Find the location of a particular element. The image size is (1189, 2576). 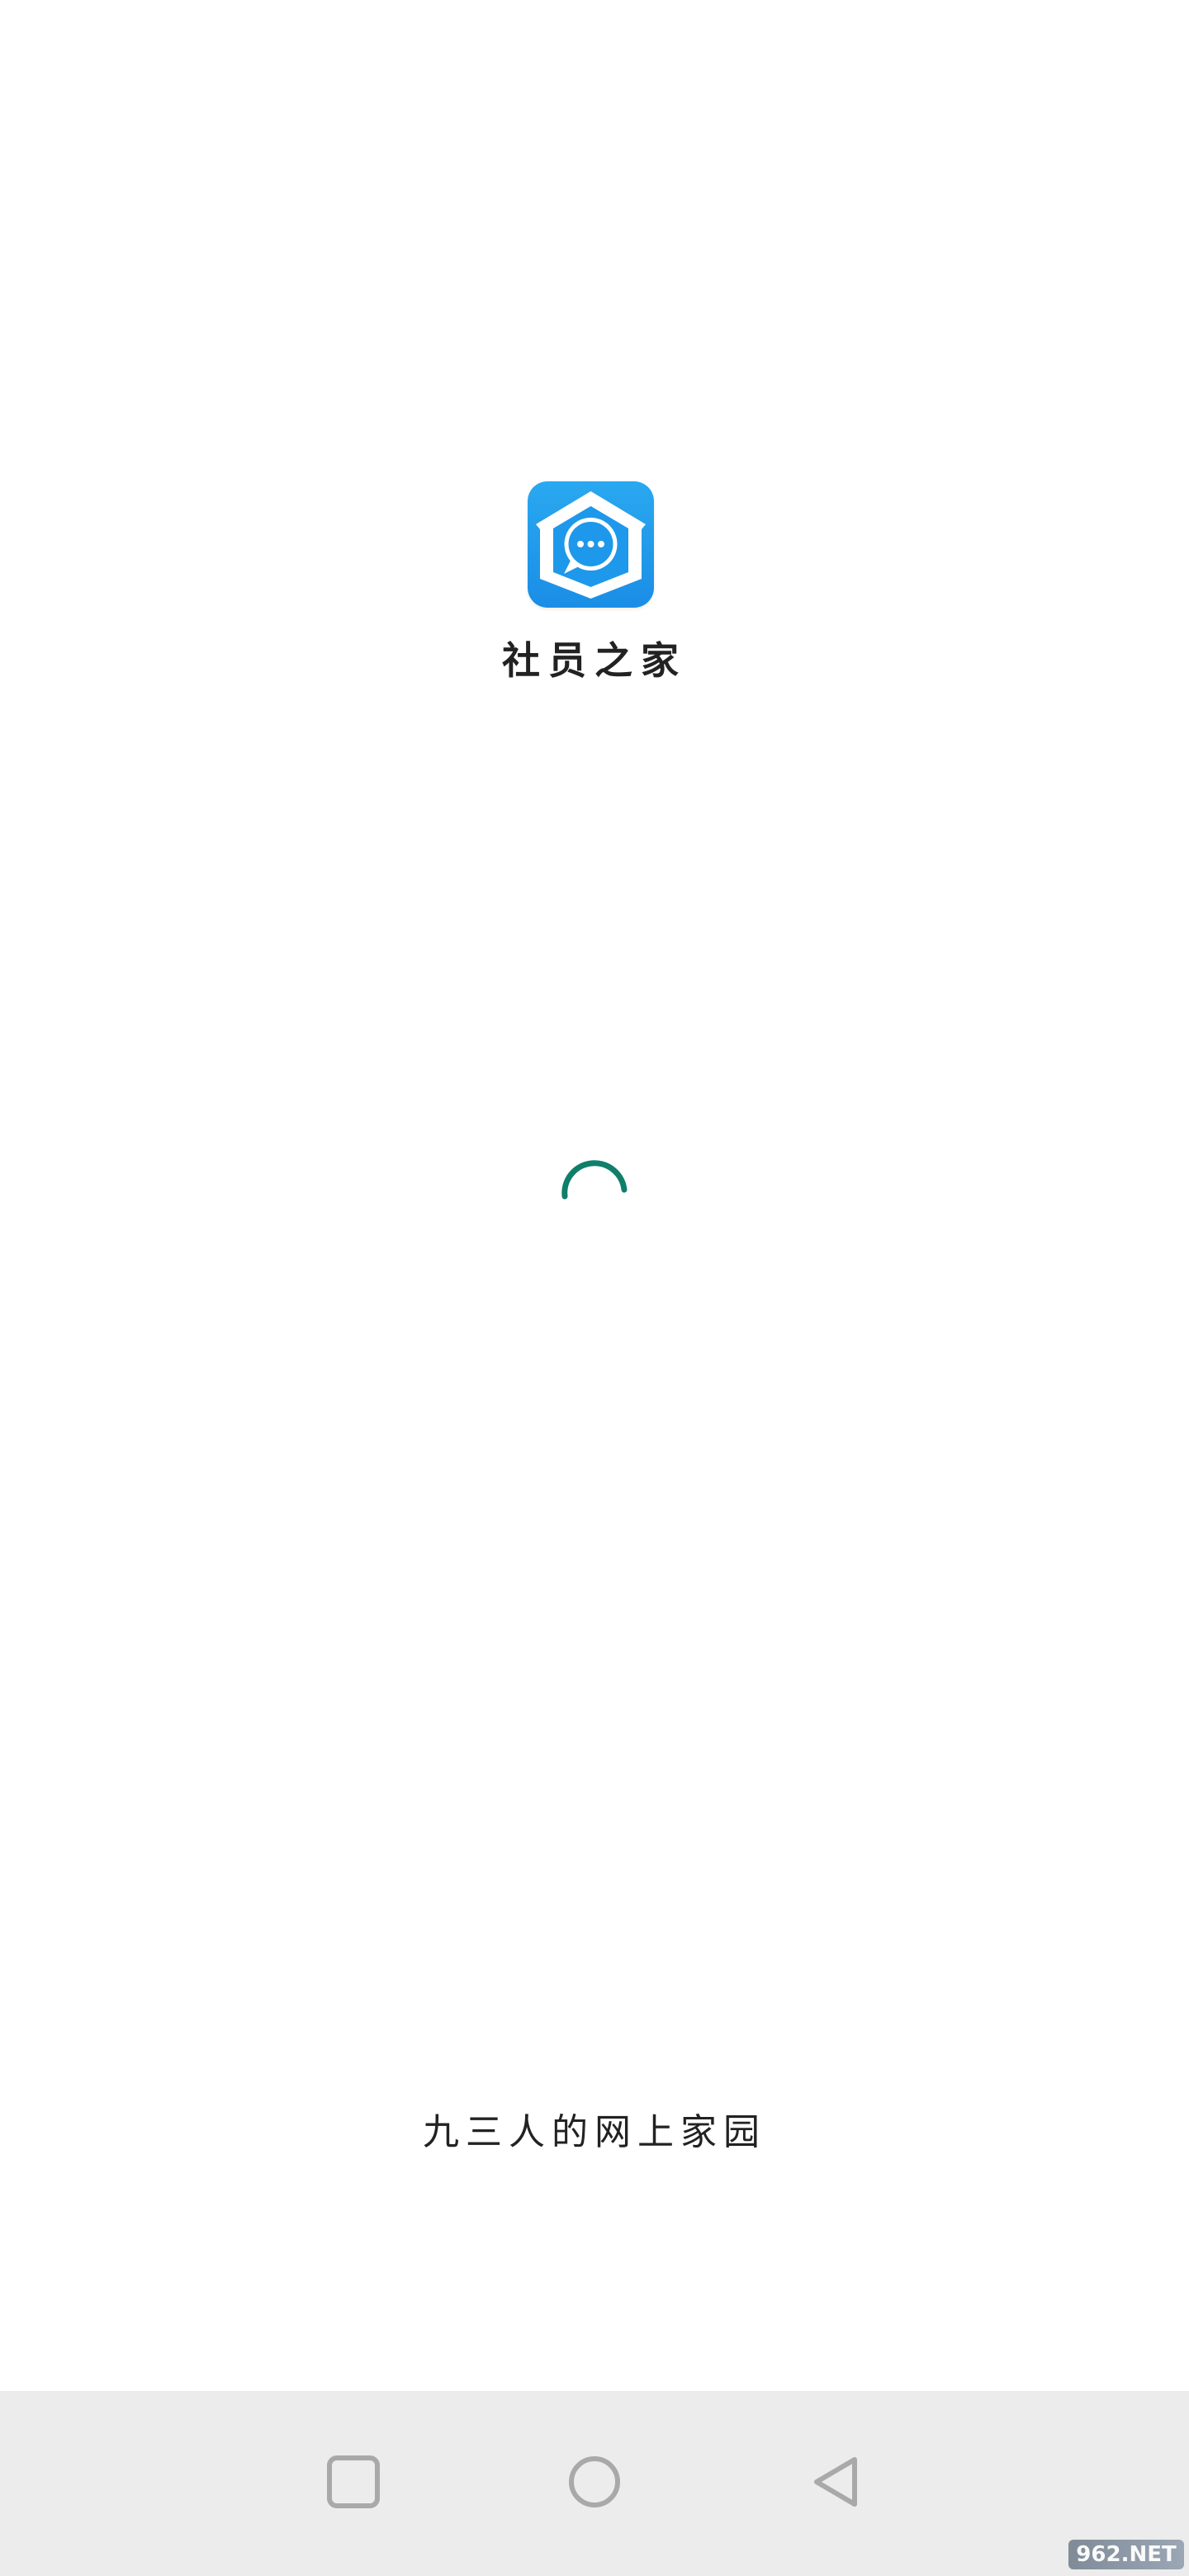

home-button is located at coordinates (594, 2482).